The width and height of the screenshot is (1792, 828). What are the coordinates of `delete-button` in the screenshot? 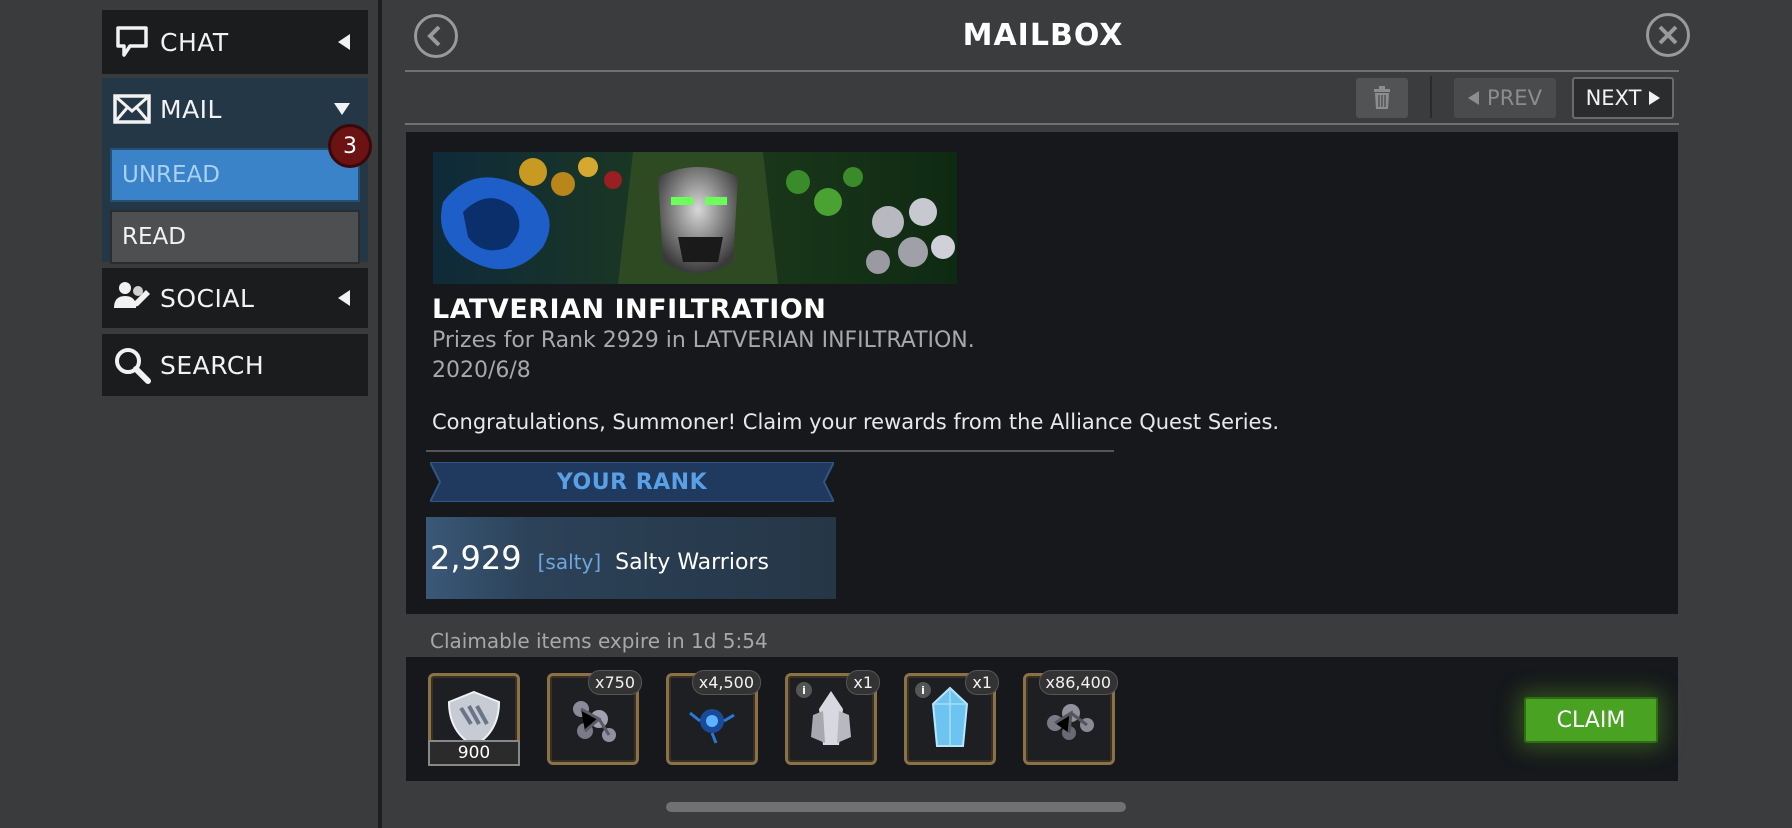 It's located at (1382, 98).